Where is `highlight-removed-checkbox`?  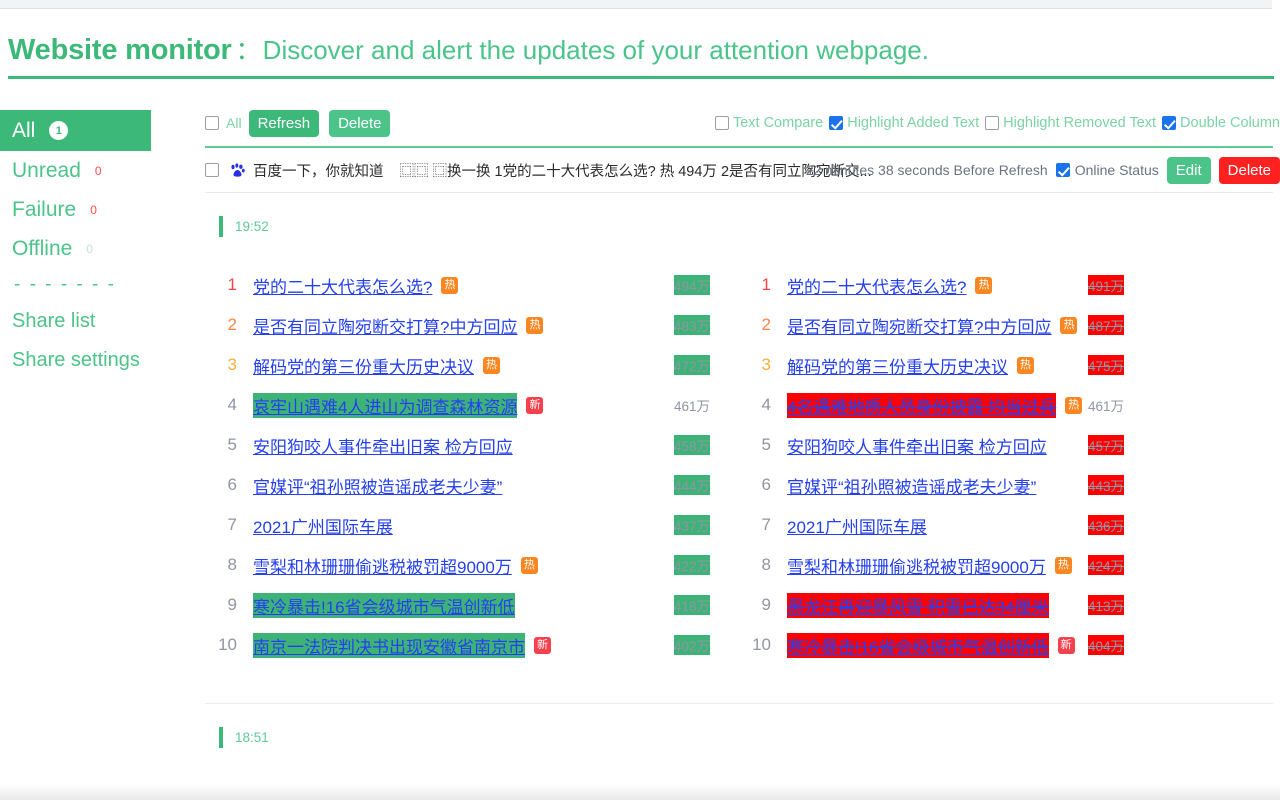 highlight-removed-checkbox is located at coordinates (992, 123).